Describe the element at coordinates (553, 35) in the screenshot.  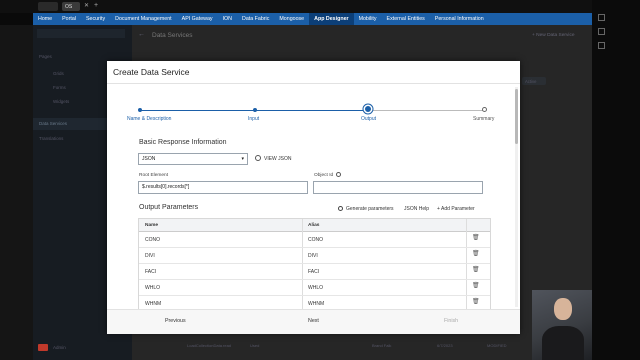
I see `new-data-service-button: + New Data Service` at that location.